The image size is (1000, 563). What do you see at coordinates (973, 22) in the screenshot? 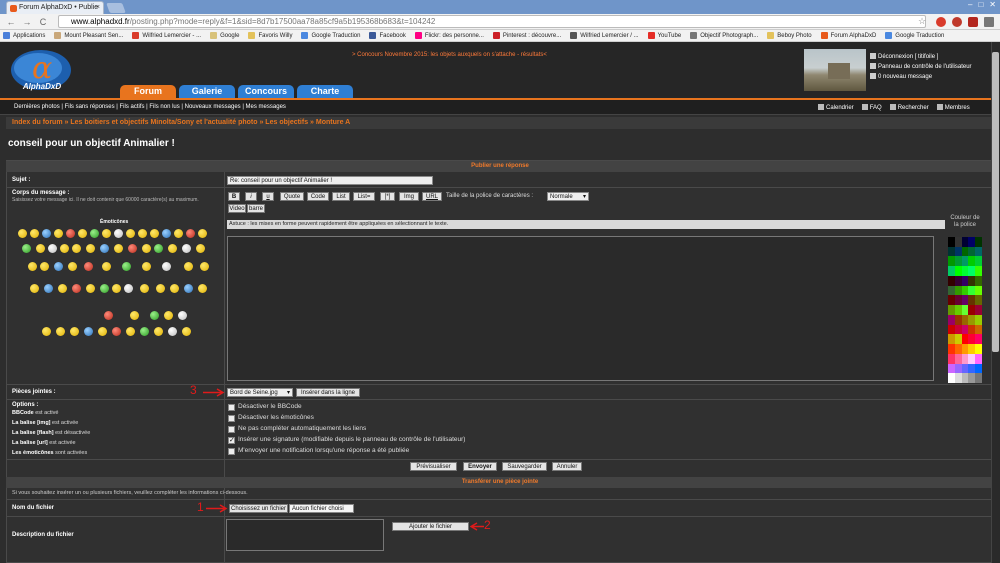
I see `pdf-extension-icon` at bounding box center [973, 22].